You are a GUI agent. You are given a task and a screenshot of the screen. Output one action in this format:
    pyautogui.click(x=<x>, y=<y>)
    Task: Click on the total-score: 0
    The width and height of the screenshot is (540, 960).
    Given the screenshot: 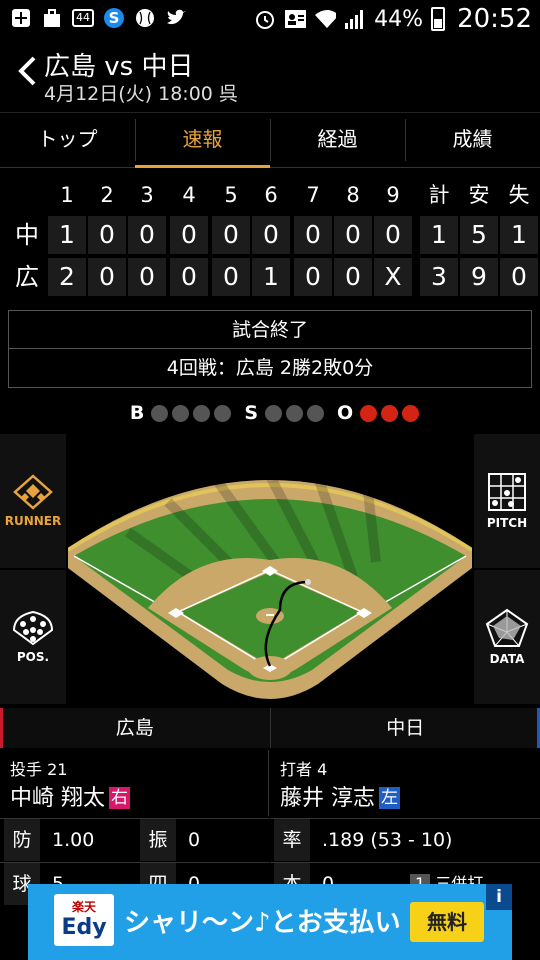 What is the action you would take?
    pyautogui.click(x=519, y=277)
    